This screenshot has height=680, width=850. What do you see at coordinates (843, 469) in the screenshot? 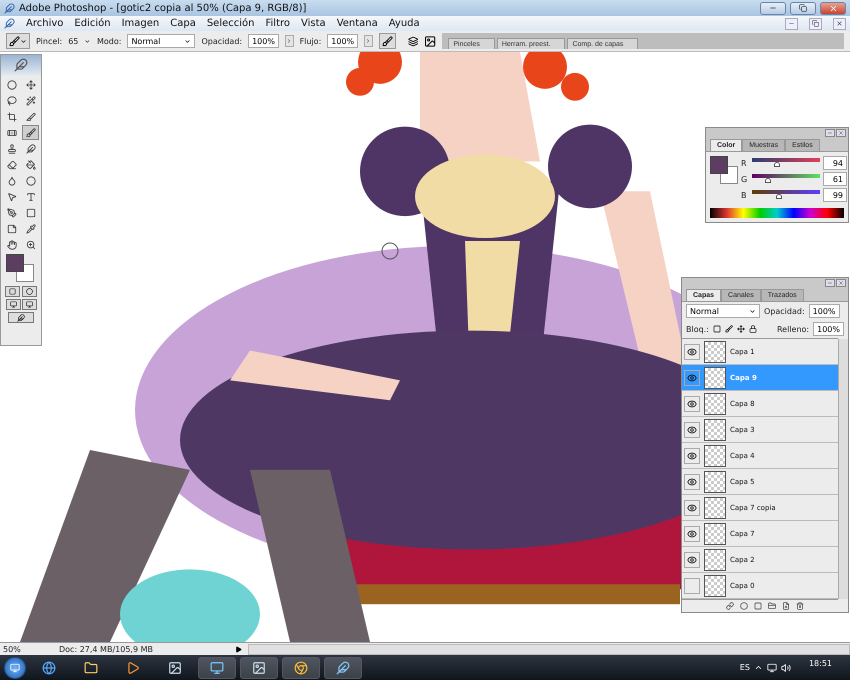
I see `scrollbar` at bounding box center [843, 469].